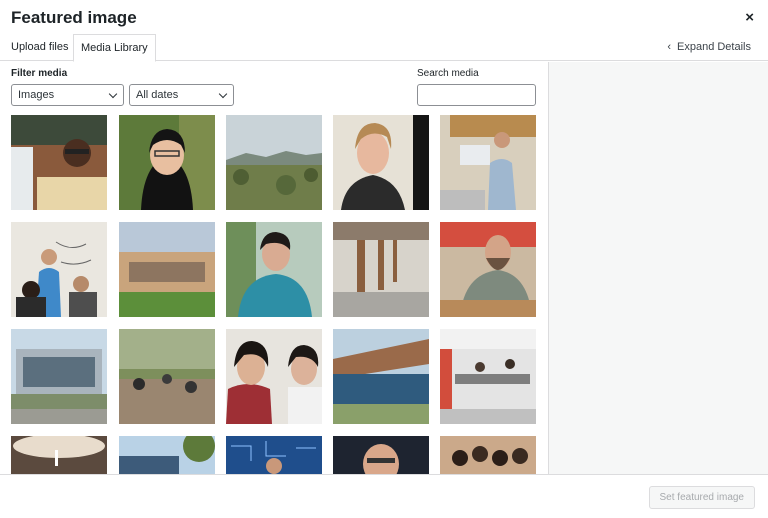 The image size is (768, 518). What do you see at coordinates (714, 47) in the screenshot?
I see `expand-details-label: Expand Details` at bounding box center [714, 47].